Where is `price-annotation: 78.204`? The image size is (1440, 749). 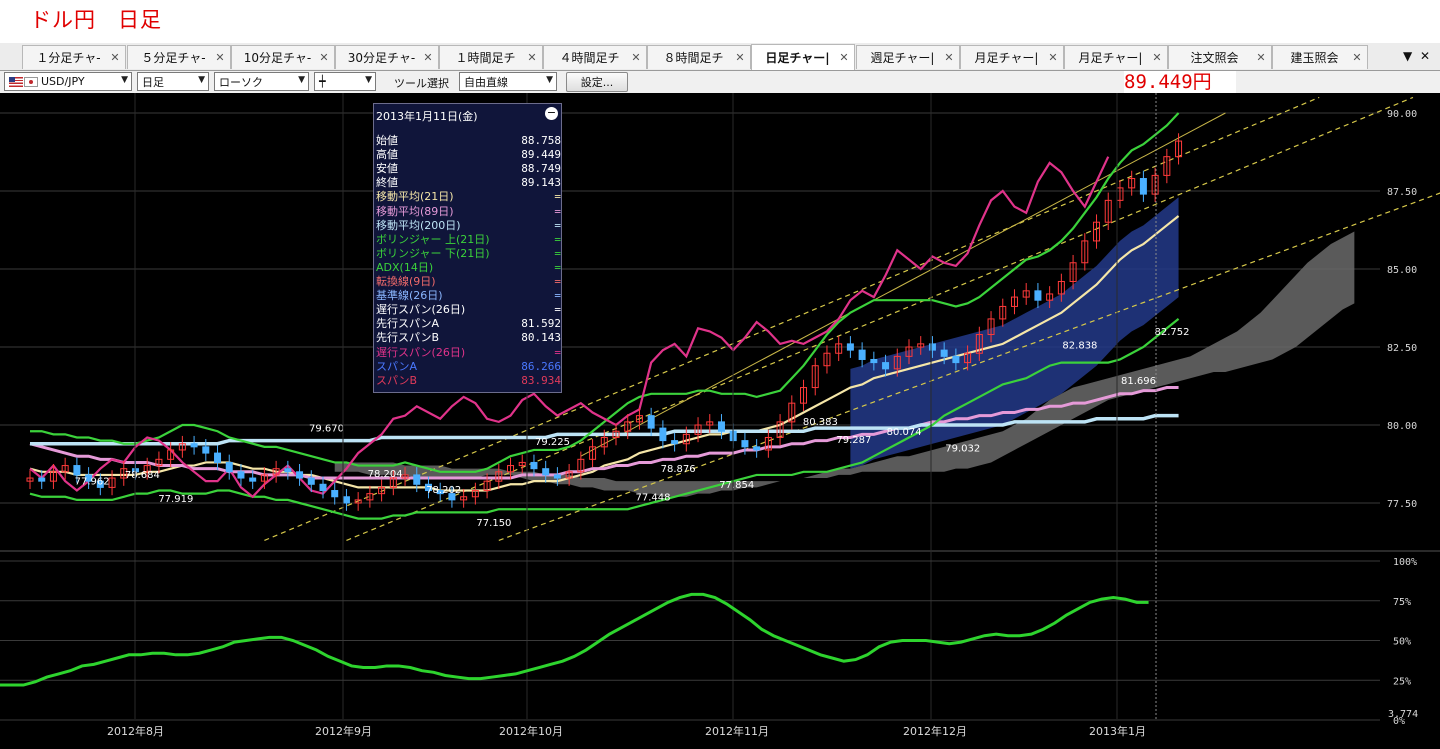
price-annotation: 78.204 is located at coordinates (385, 474).